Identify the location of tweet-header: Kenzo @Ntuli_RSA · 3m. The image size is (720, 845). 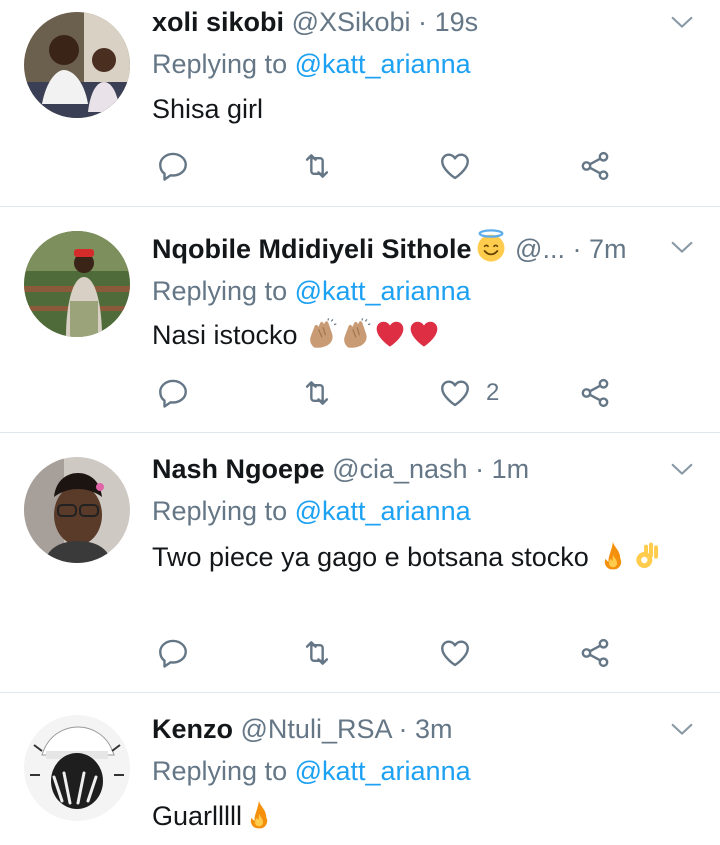
(406, 729).